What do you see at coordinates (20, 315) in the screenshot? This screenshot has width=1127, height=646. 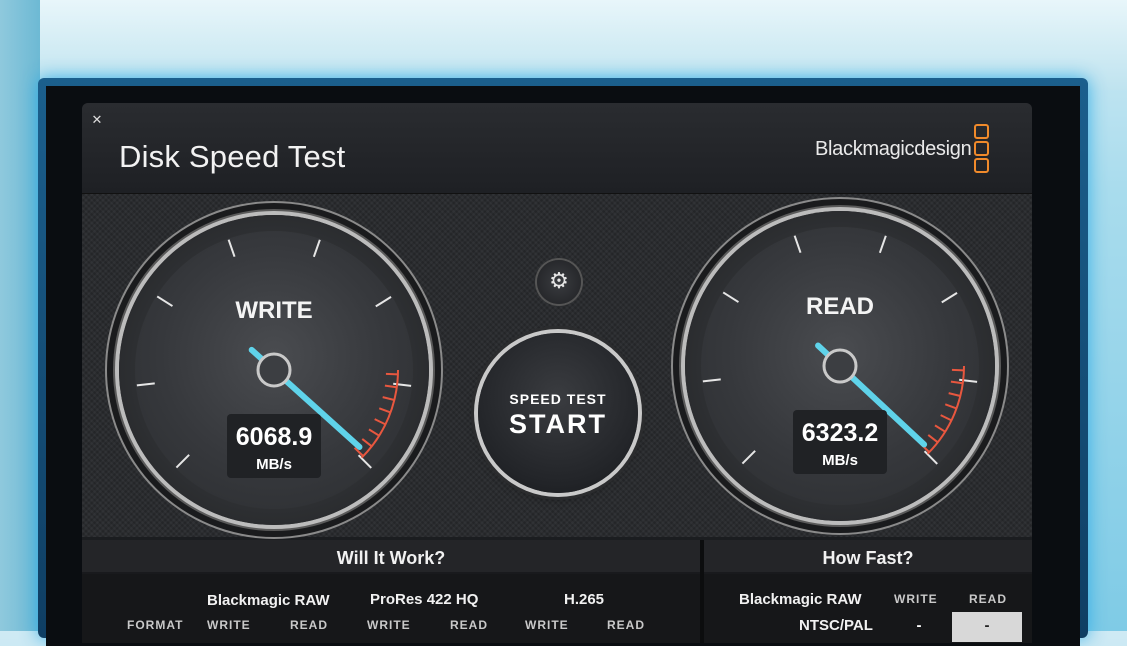 I see `background-left` at bounding box center [20, 315].